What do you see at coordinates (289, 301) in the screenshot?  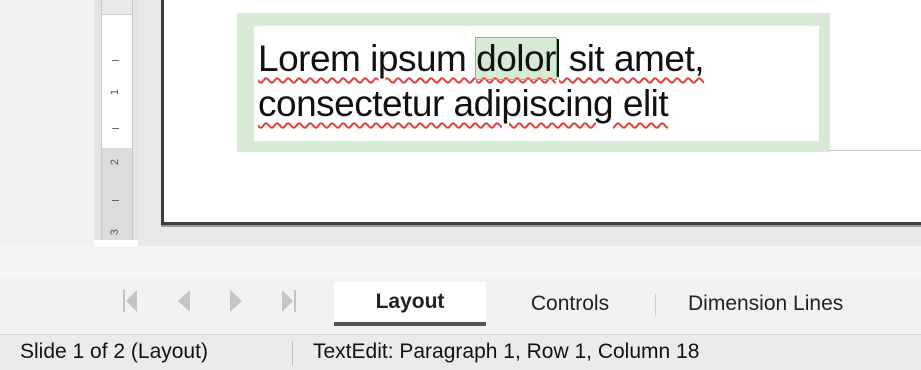 I see `last-page-icon` at bounding box center [289, 301].